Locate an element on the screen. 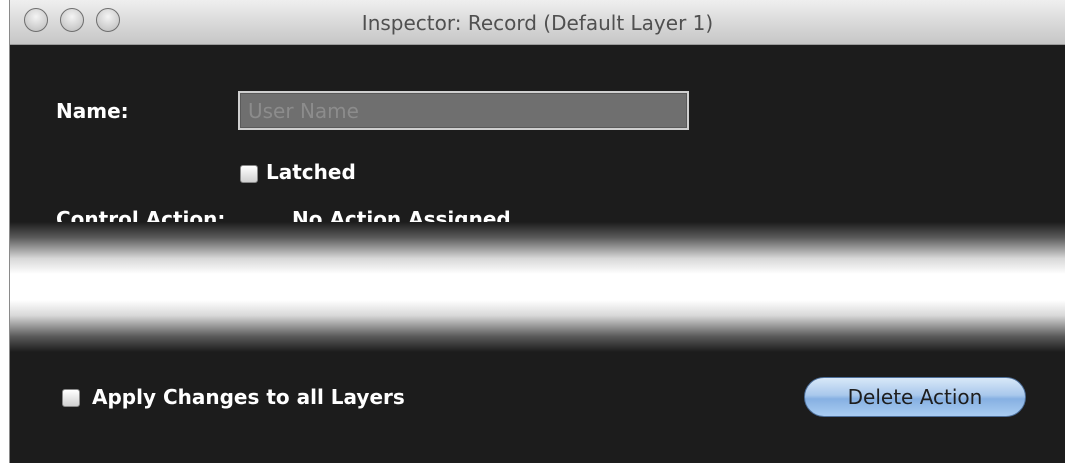  latched-label: Latched is located at coordinates (311, 172).